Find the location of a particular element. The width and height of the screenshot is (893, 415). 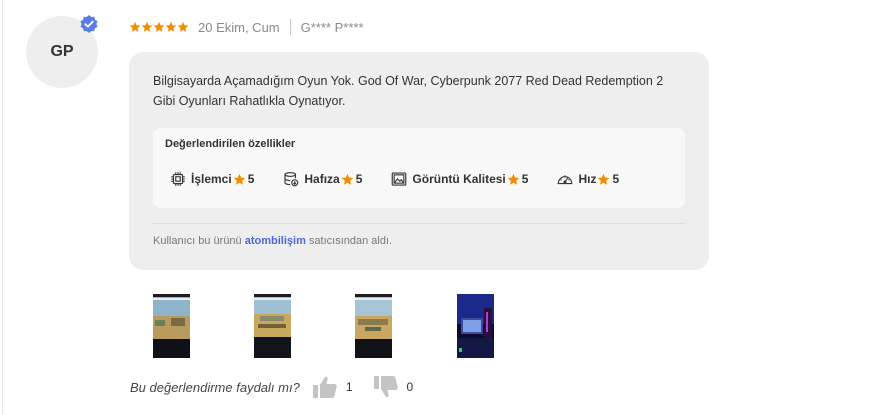

seller-suffix: satıcısından aldı. is located at coordinates (350, 241).